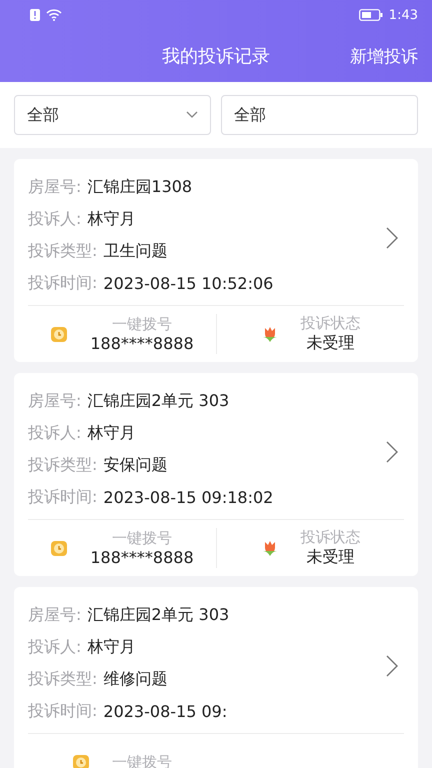 Image resolution: width=432 pixels, height=768 pixels. I want to click on status-time: 1:43, so click(403, 15).